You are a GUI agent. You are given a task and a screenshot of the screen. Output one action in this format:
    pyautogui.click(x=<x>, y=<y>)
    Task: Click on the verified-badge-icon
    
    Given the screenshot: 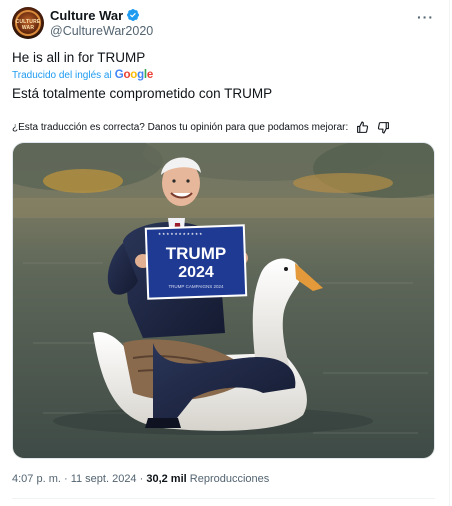 What is the action you would take?
    pyautogui.click(x=133, y=15)
    